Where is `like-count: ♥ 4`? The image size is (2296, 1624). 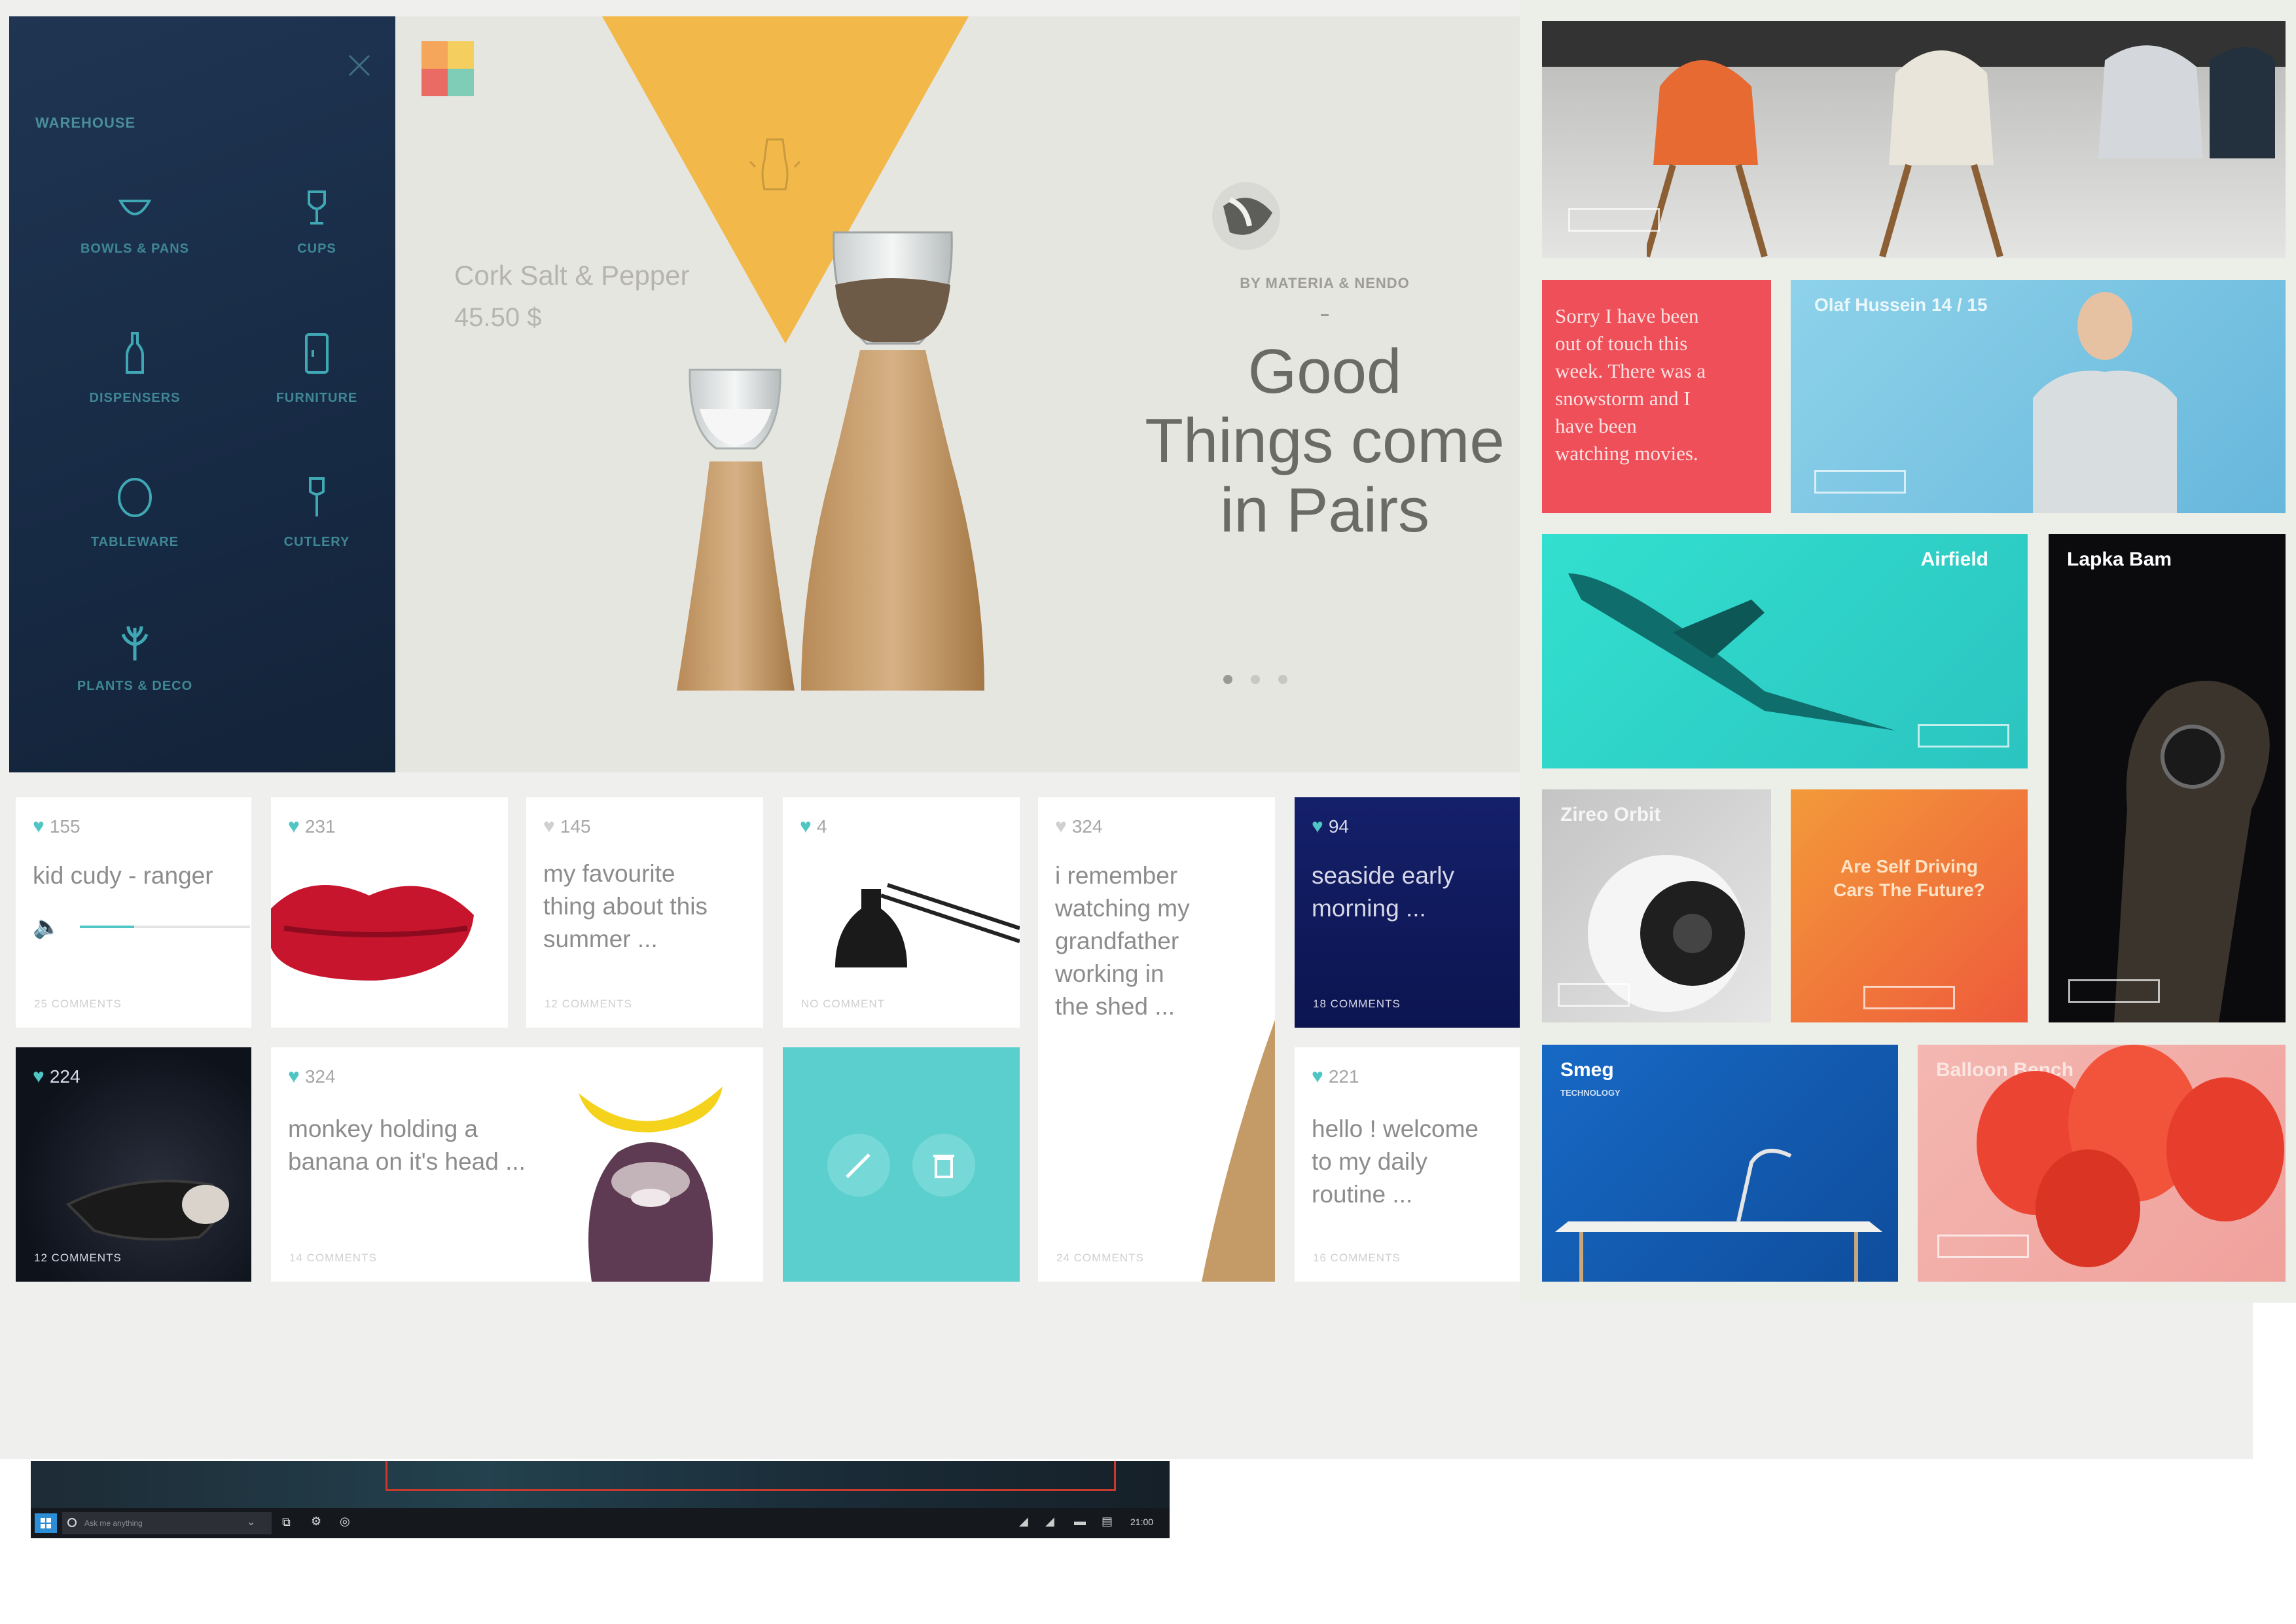 like-count: ♥ 4 is located at coordinates (813, 827).